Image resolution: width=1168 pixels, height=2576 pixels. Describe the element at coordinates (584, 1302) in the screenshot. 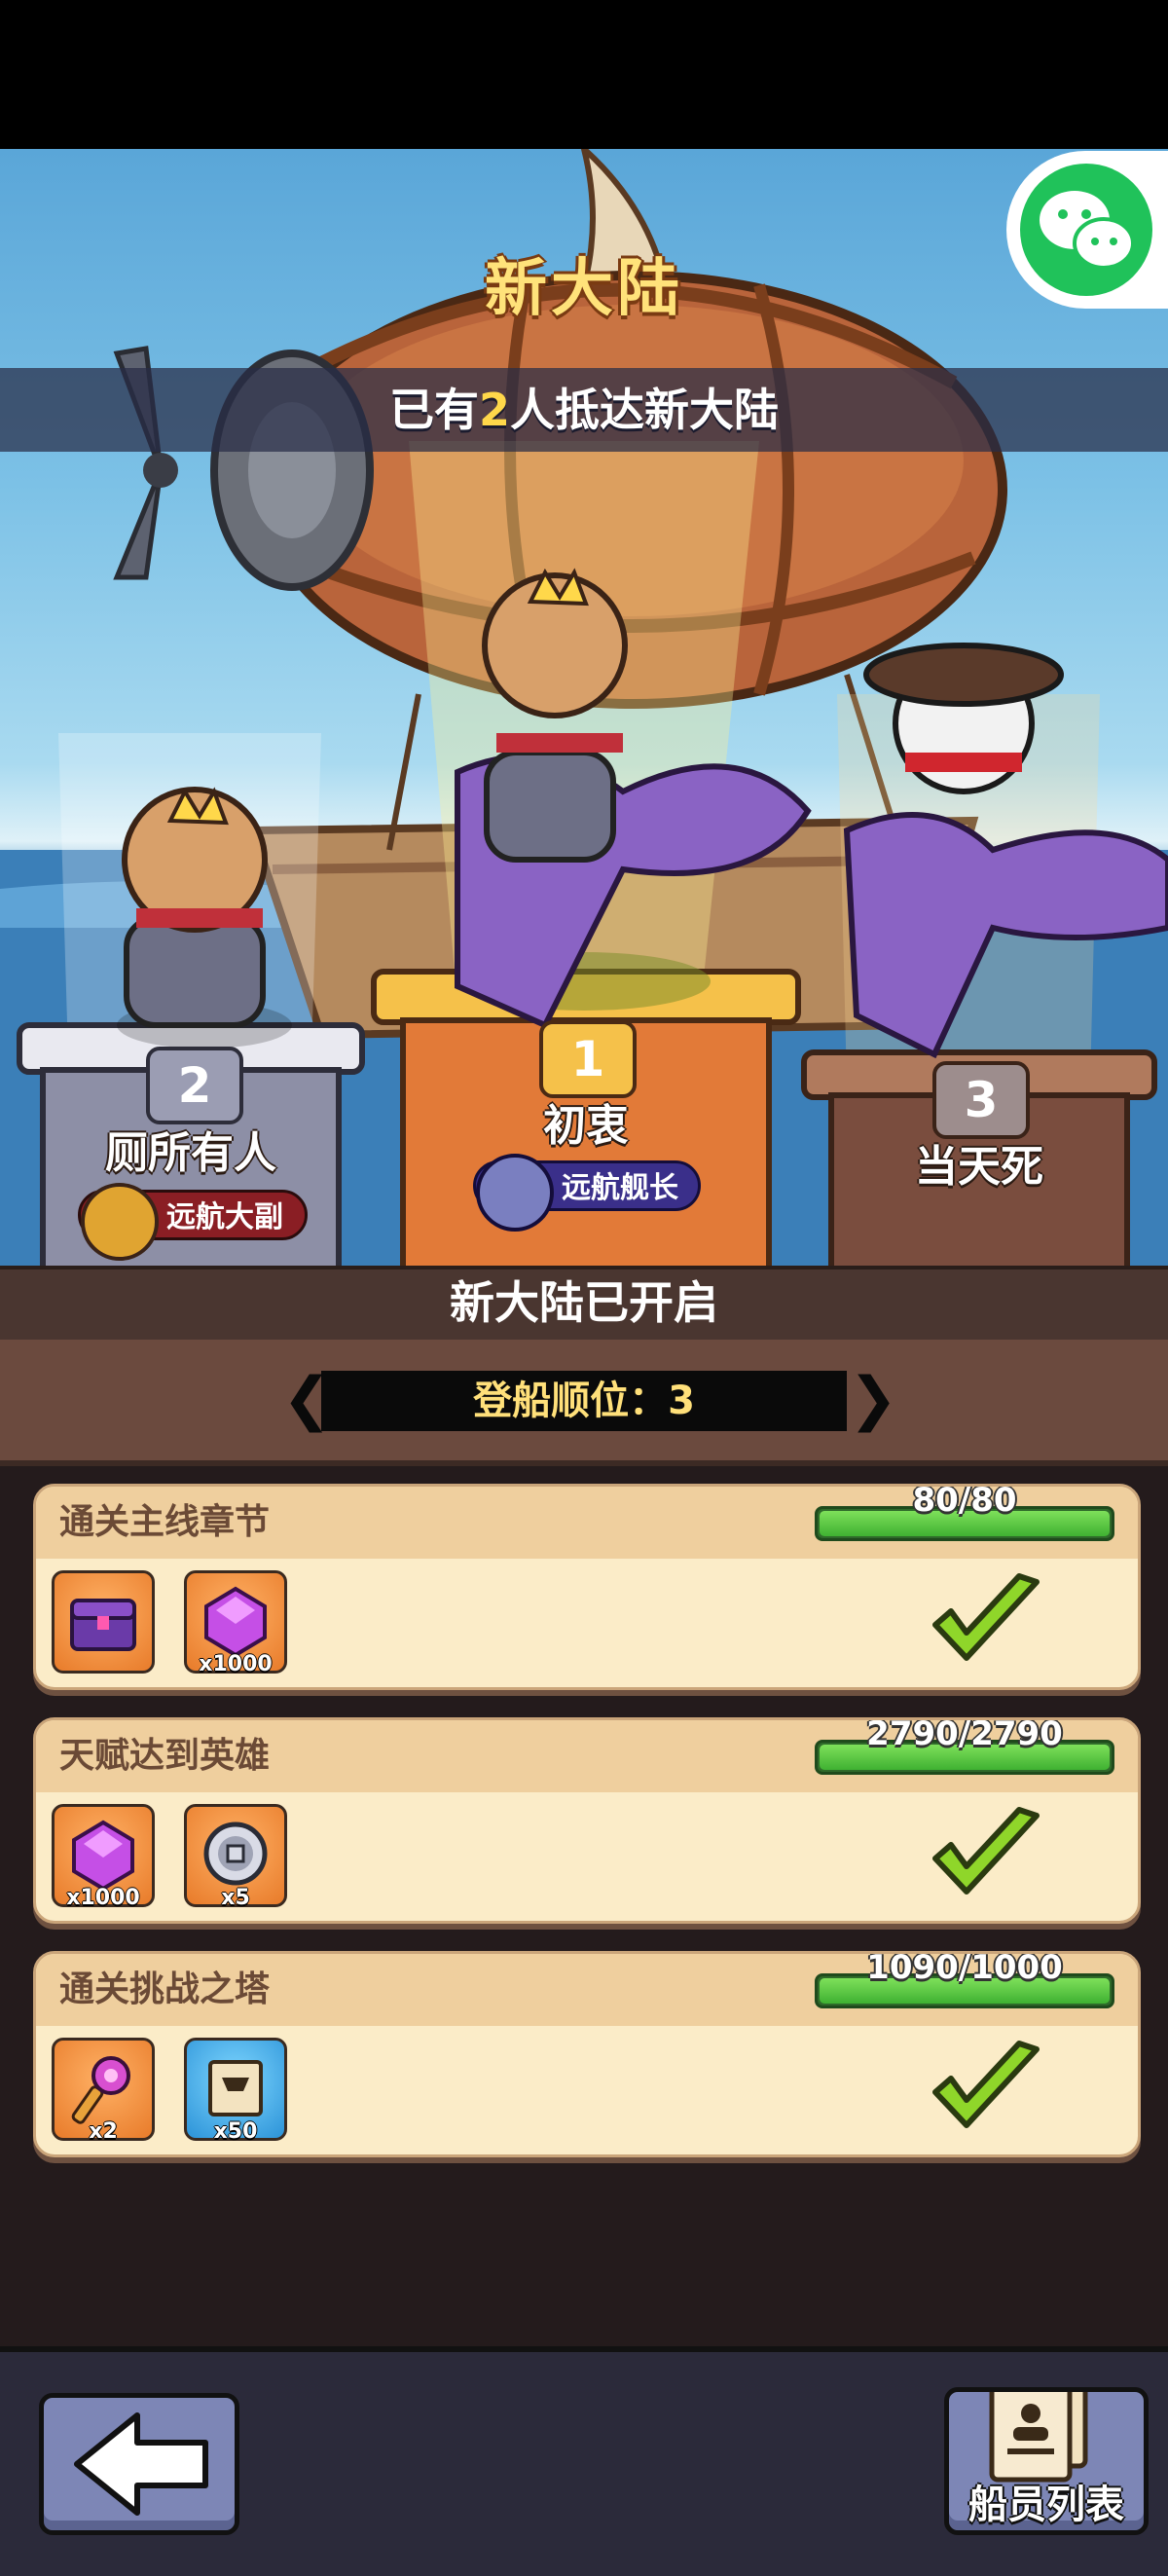

I see `status-text: 新大陆已开启` at that location.